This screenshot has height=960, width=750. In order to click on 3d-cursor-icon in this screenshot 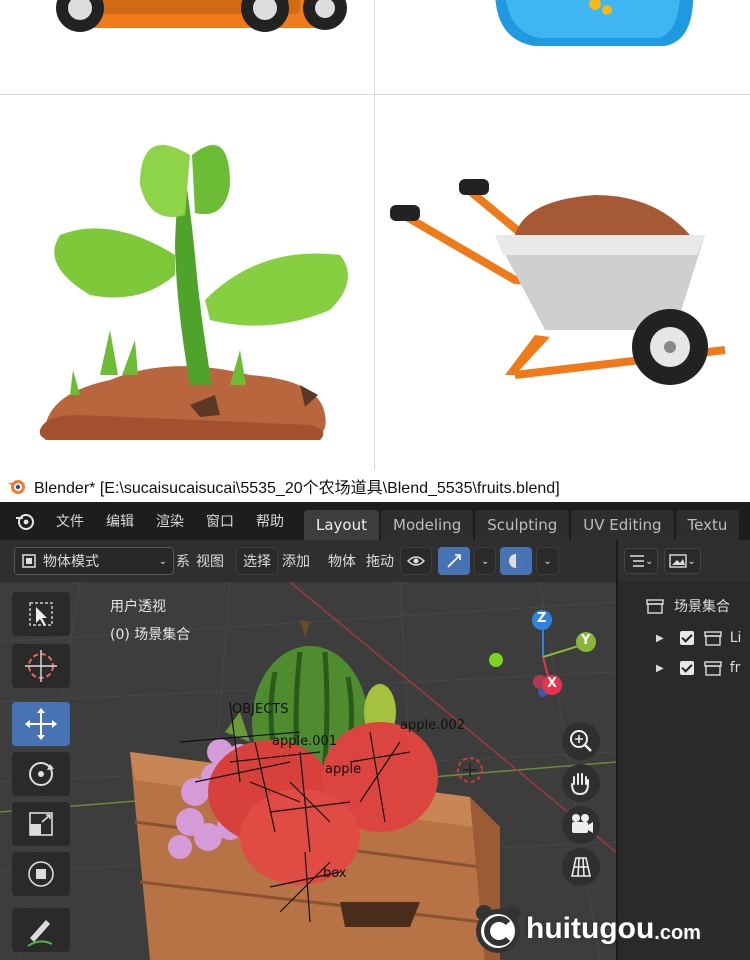, I will do `click(41, 666)`.